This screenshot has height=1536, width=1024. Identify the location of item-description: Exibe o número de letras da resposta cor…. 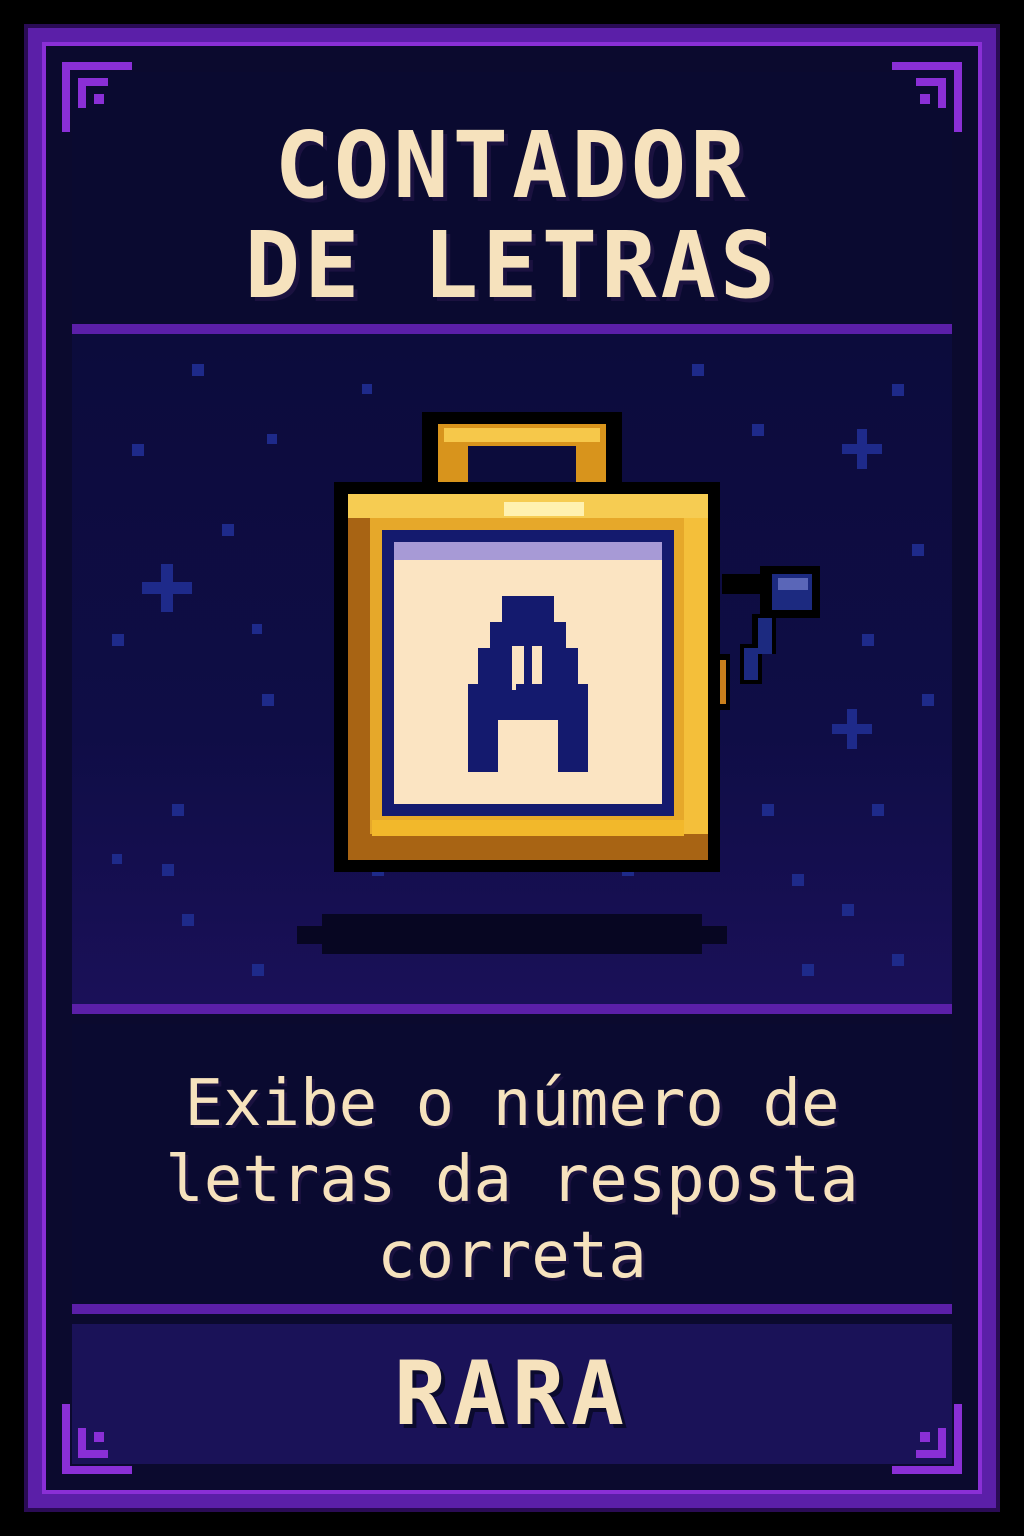
(512, 1180).